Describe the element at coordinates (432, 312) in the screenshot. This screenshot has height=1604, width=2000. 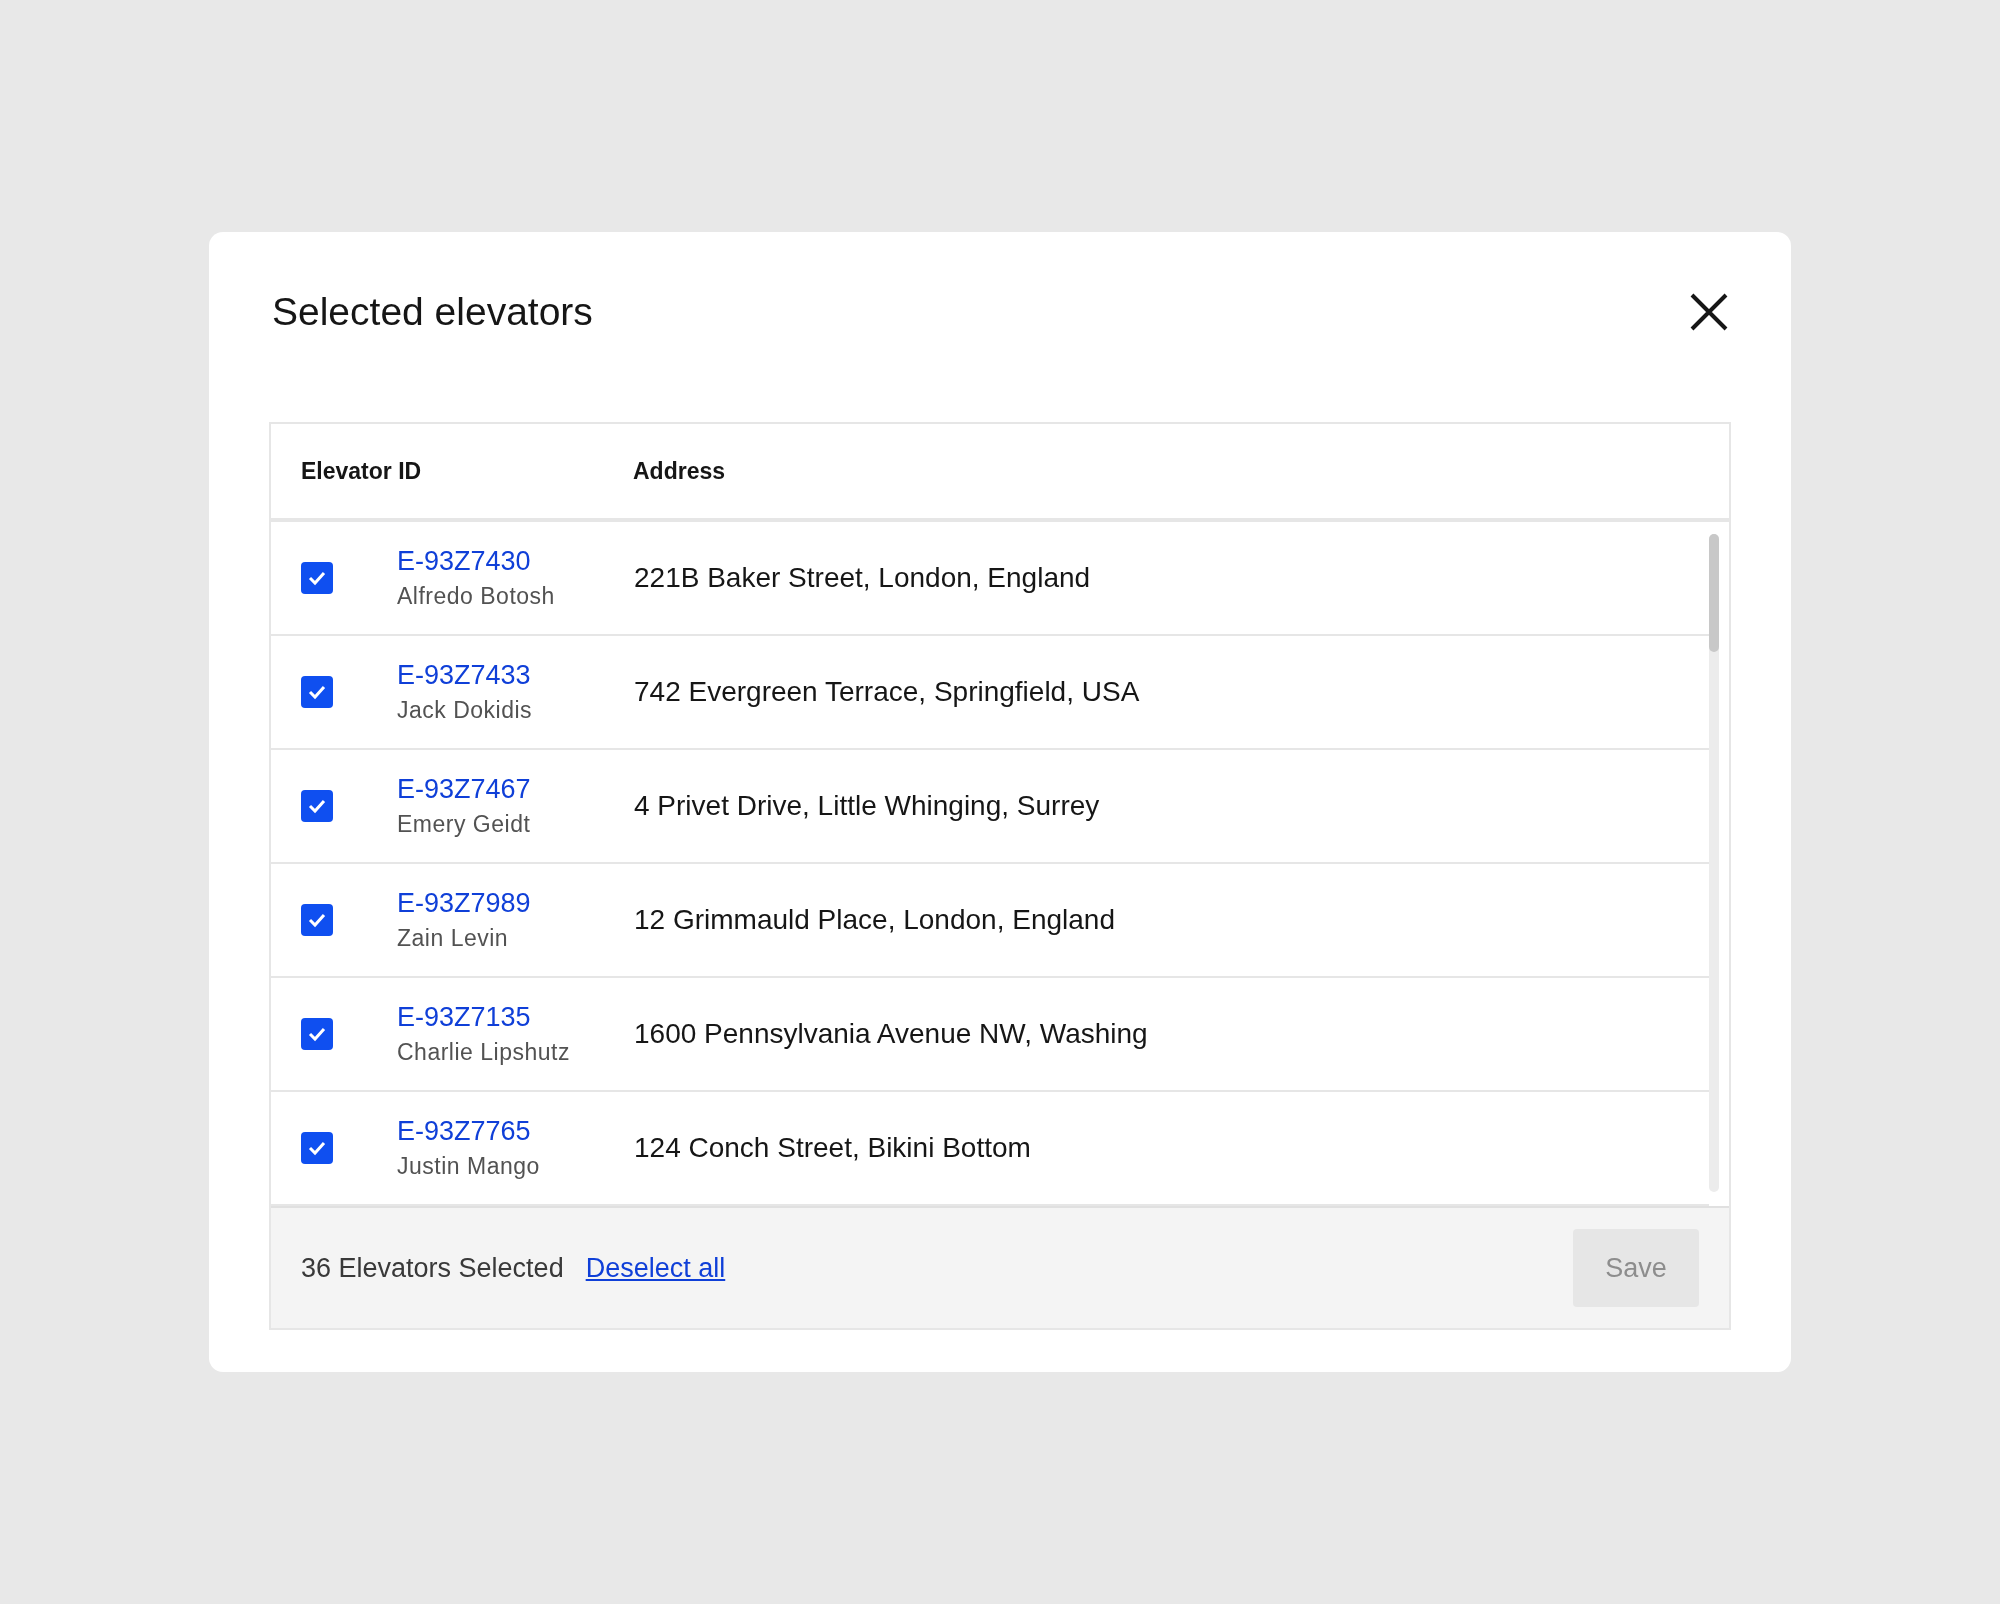
I see `dialog-title: Selected elevators` at that location.